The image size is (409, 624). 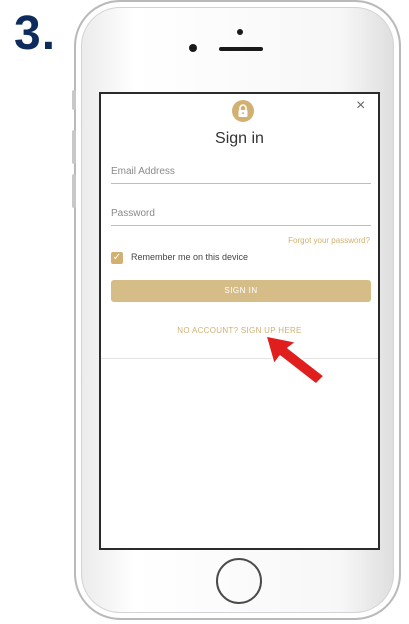 I want to click on password-field: Password, so click(x=133, y=213).